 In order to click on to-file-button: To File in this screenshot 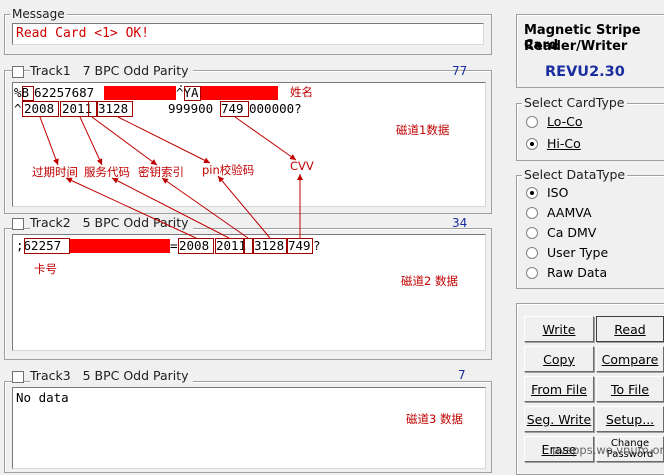, I will do `click(630, 389)`.